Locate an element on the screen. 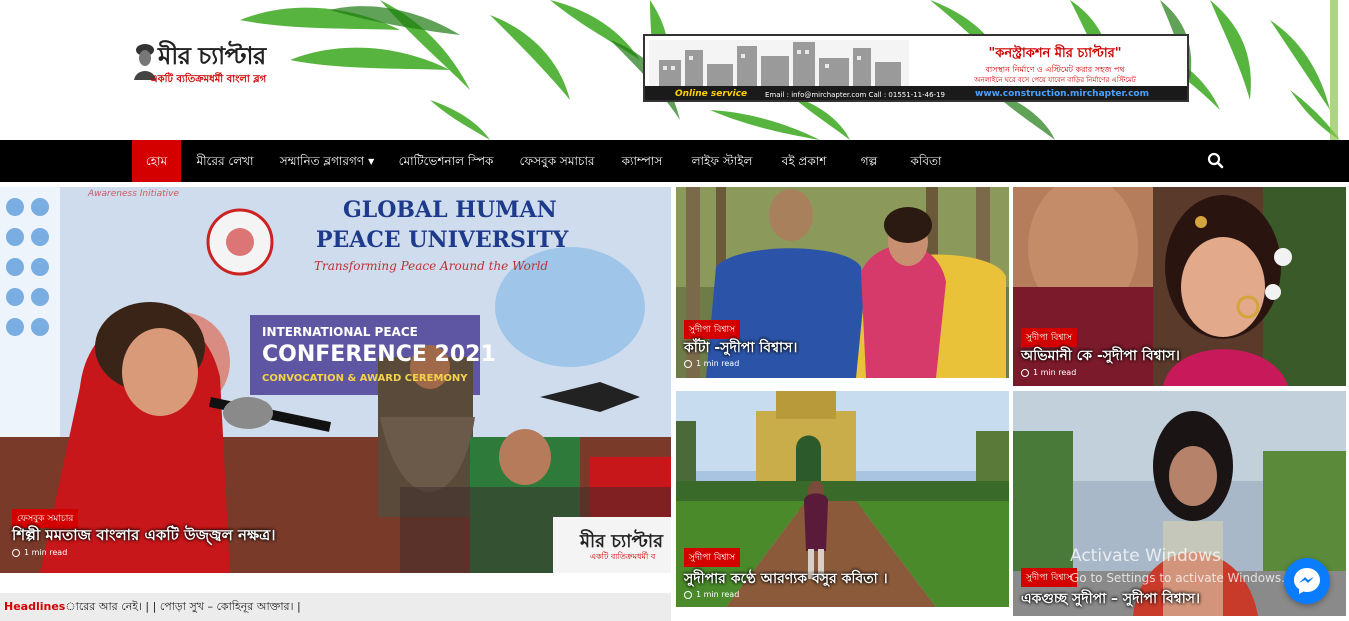 The image size is (1349, 621). chevron-down-icon: ▼ is located at coordinates (371, 161).